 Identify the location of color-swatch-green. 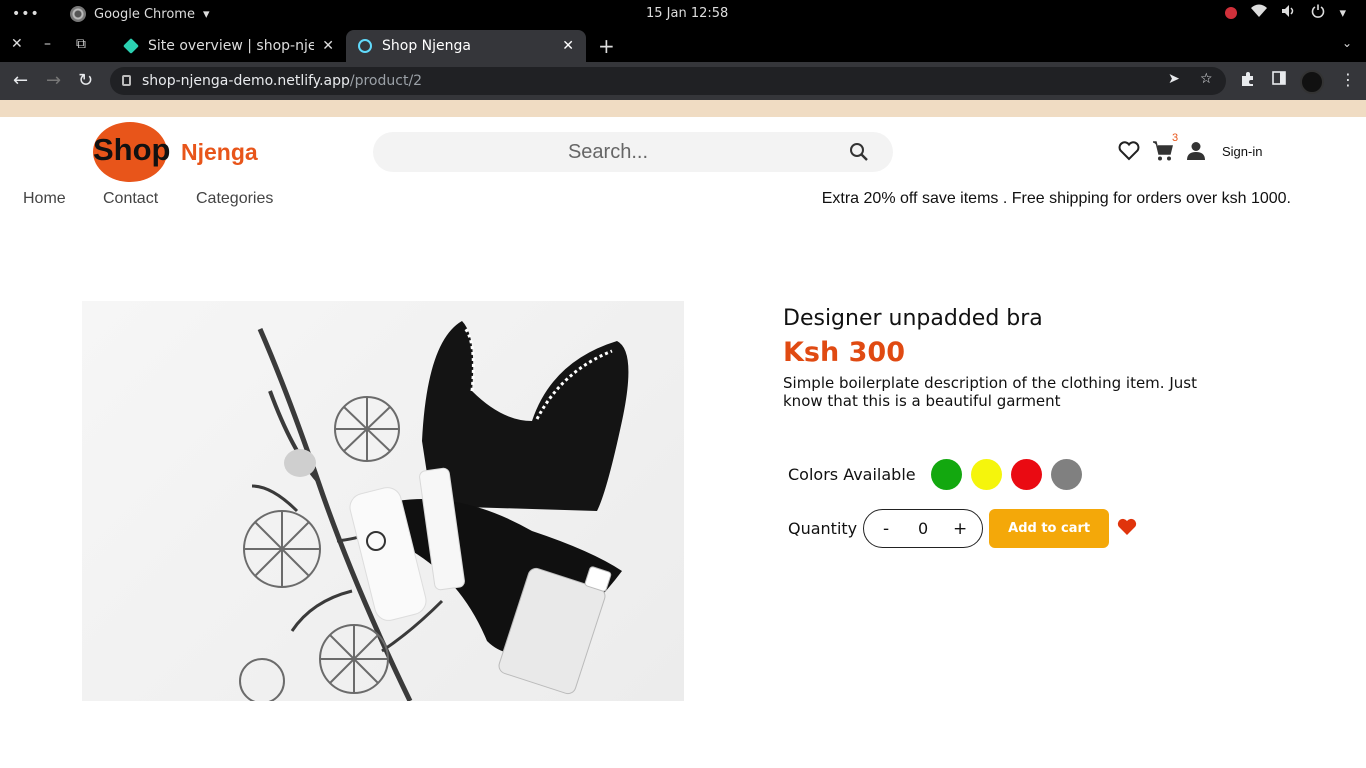
(946, 474).